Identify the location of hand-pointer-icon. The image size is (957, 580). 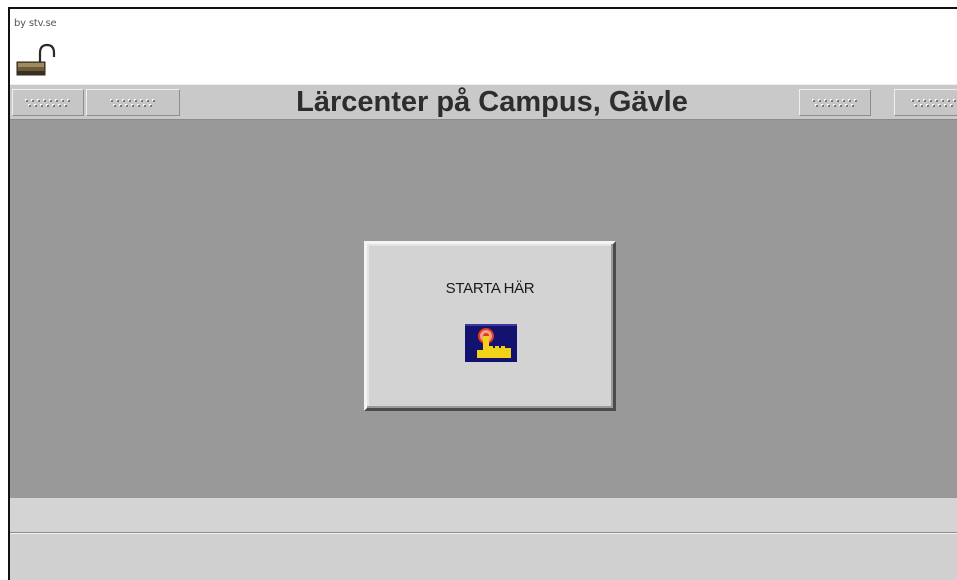
(491, 343).